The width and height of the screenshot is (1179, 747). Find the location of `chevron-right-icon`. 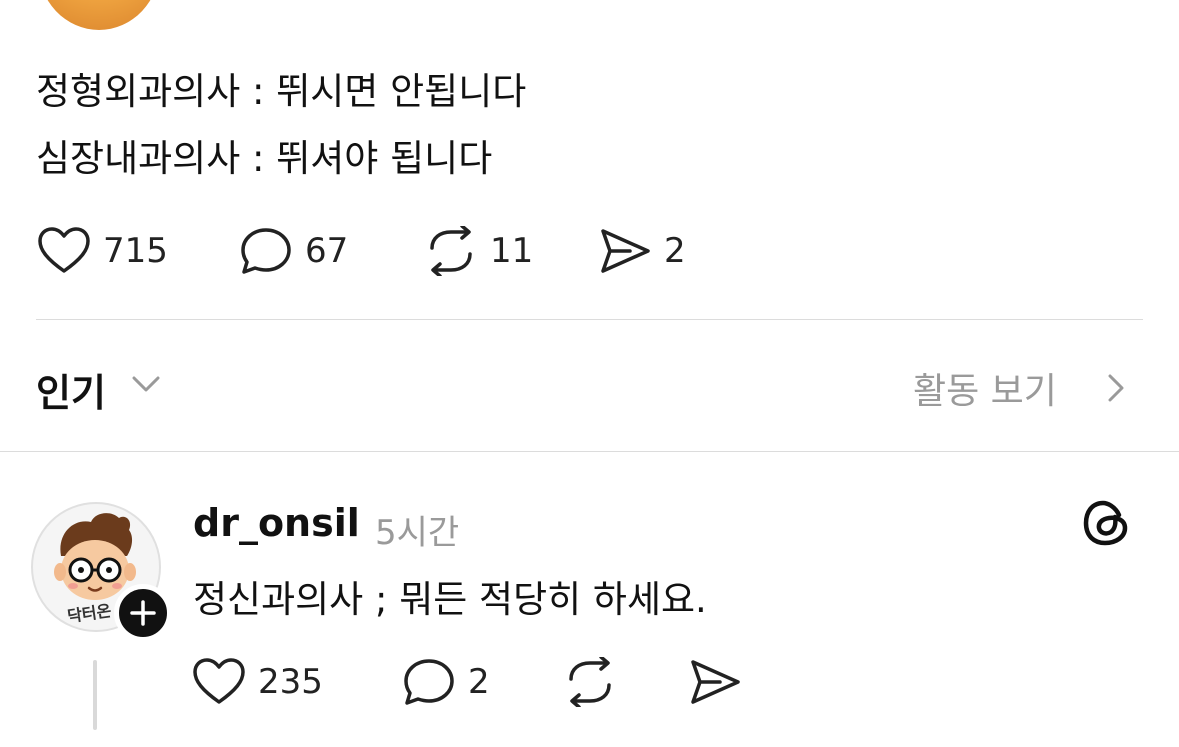

chevron-right-icon is located at coordinates (1116, 388).